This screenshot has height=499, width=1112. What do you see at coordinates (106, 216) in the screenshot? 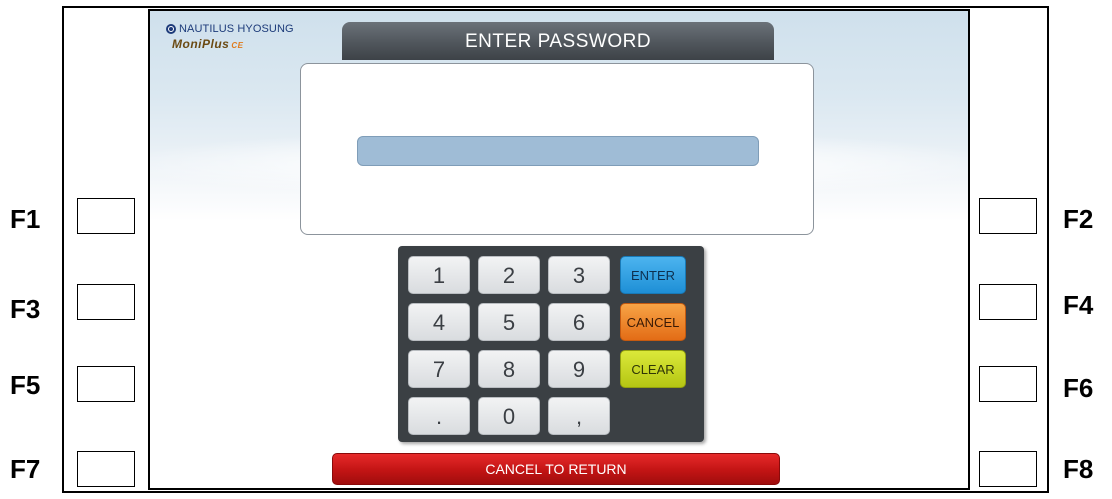
I see `f1-button` at bounding box center [106, 216].